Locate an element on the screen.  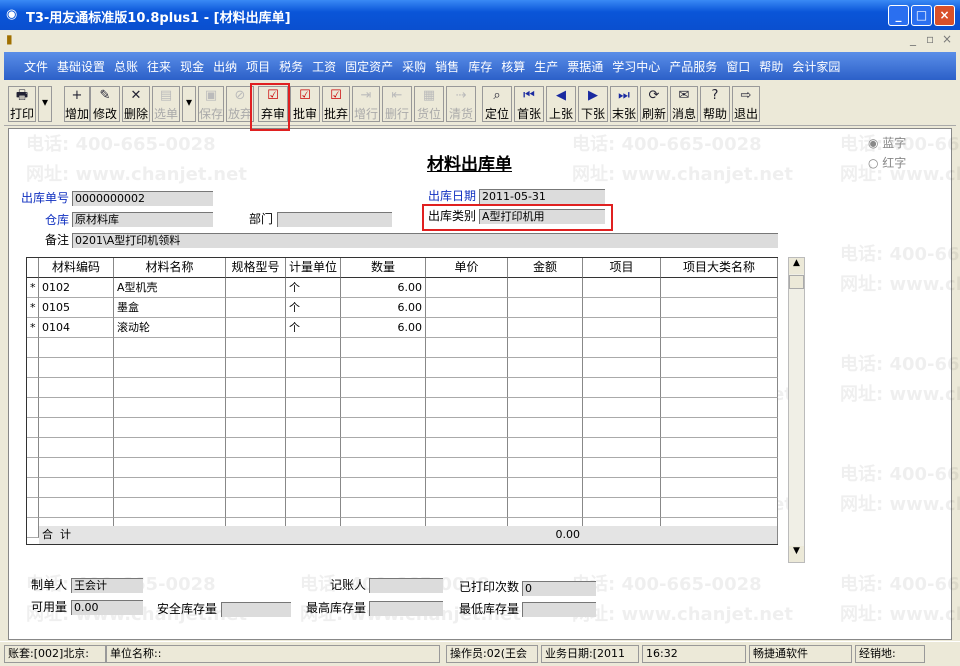
memo-field: 0201\A型打印机领料 is located at coordinates (425, 240).